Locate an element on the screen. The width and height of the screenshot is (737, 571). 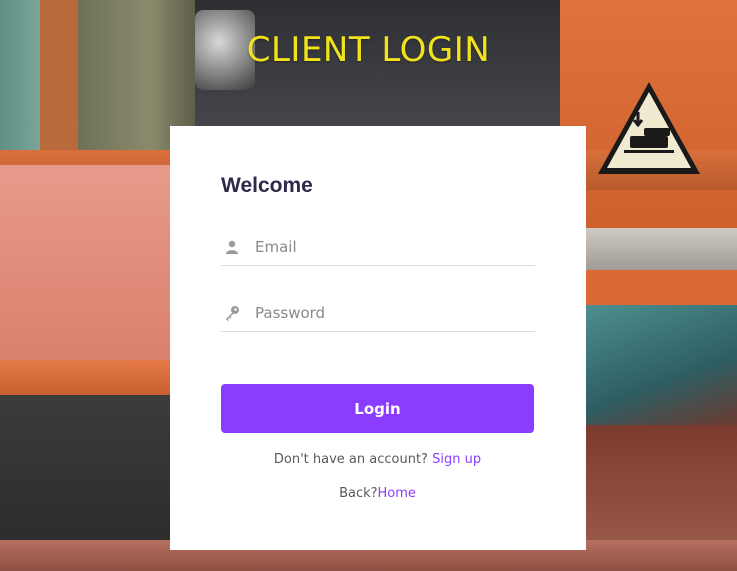
password-field is located at coordinates (378, 313).